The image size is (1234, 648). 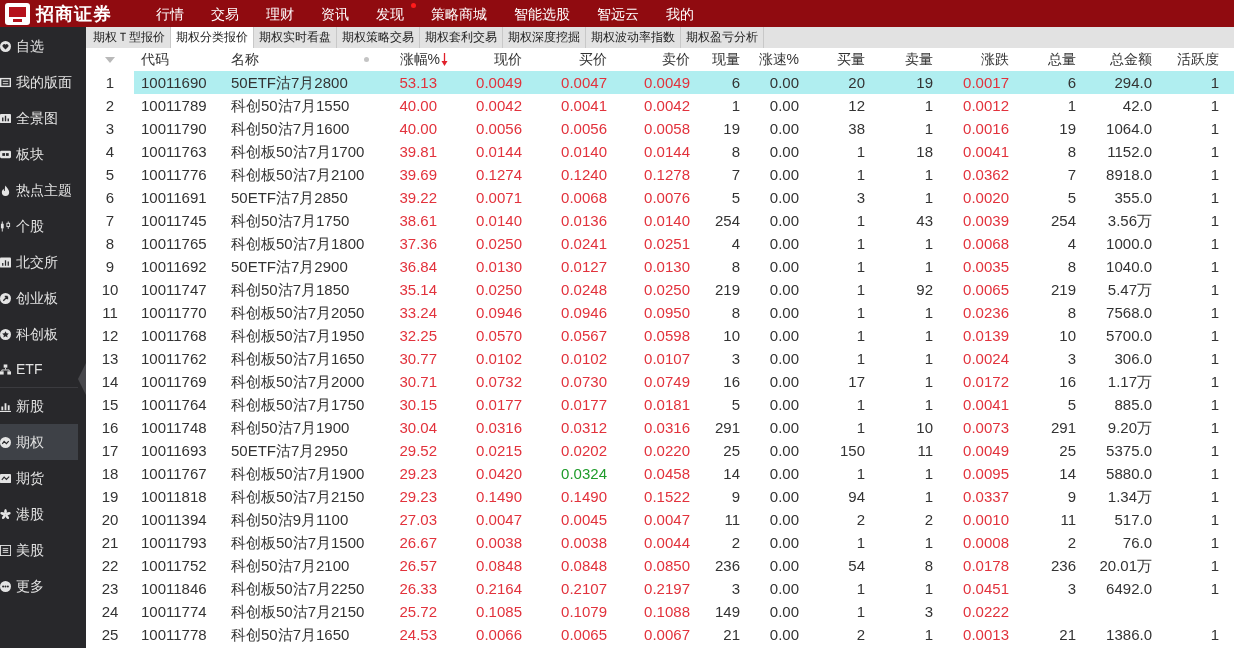 I want to click on menu-item: 交易, so click(x=225, y=13).